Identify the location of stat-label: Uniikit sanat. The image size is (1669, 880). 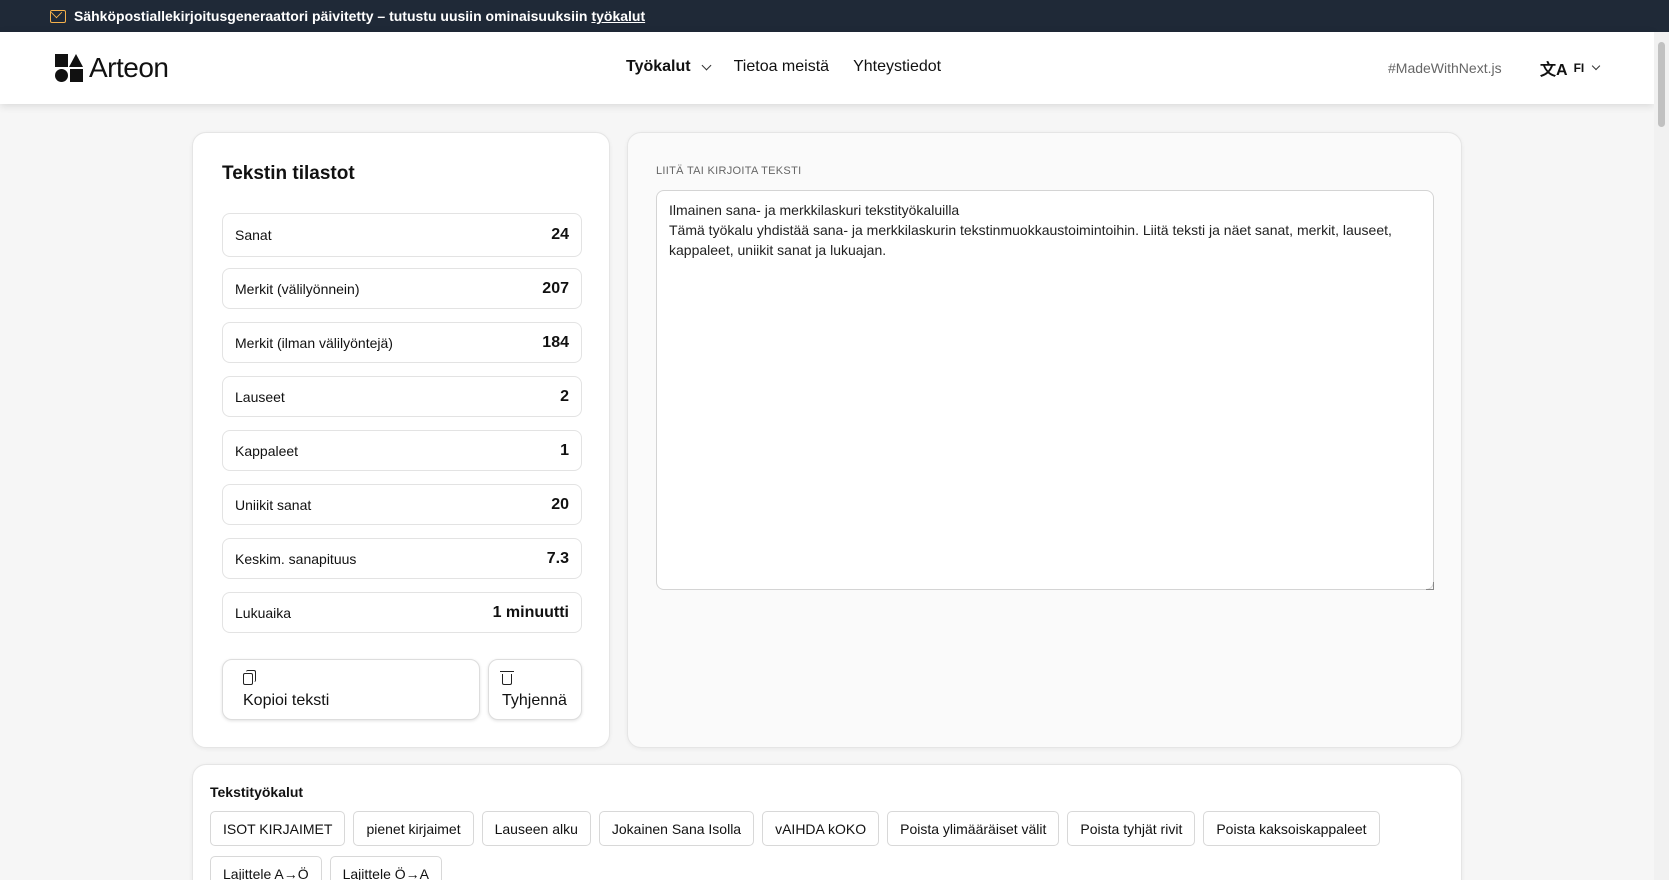
(273, 504).